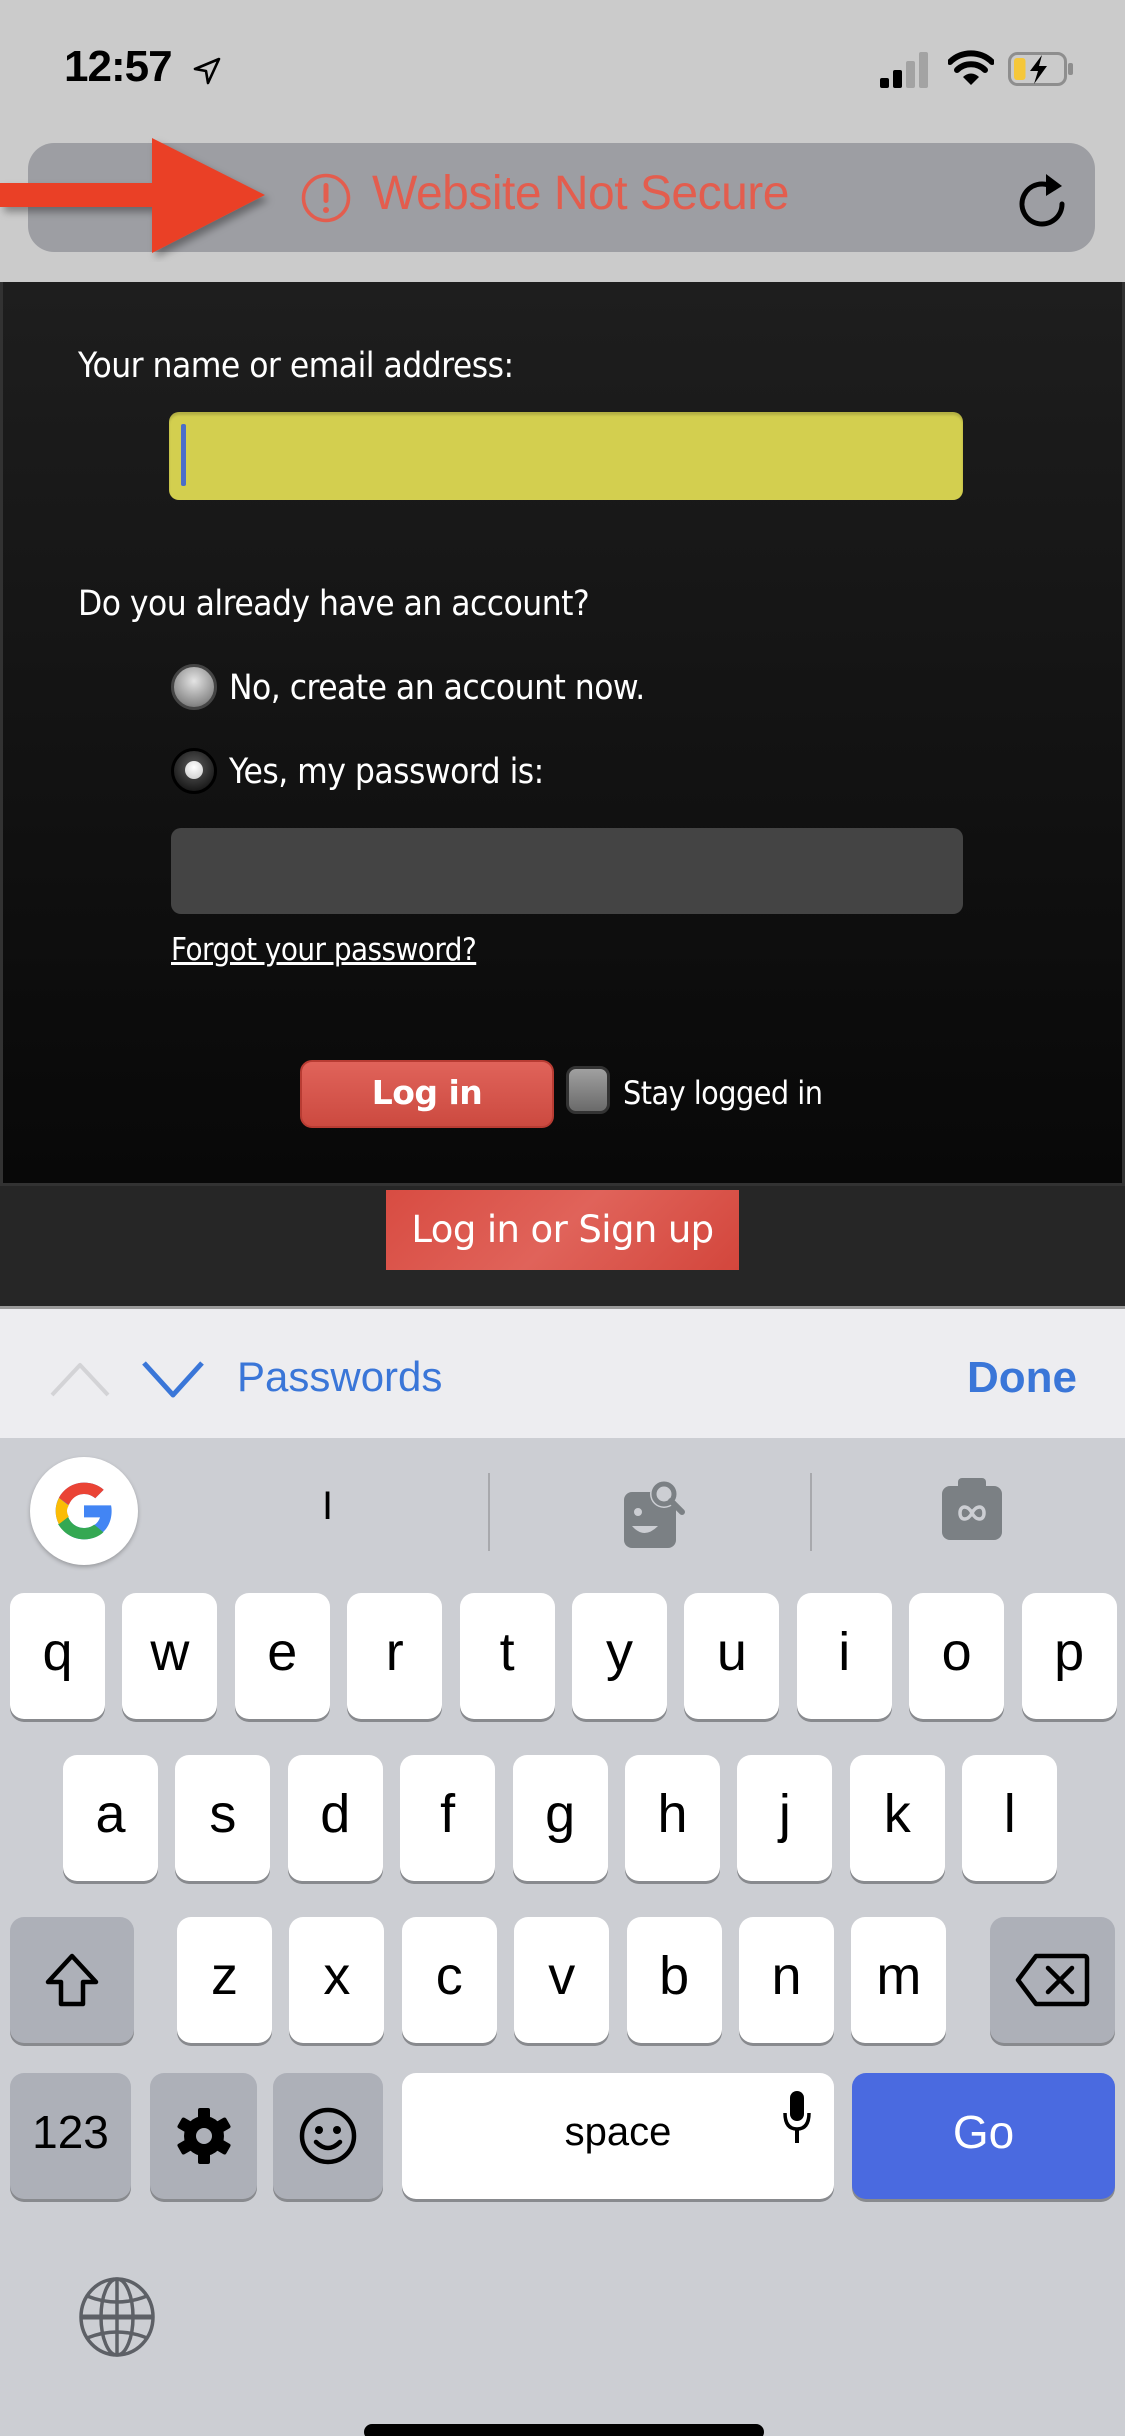  I want to click on emoji-icon, so click(328, 2136).